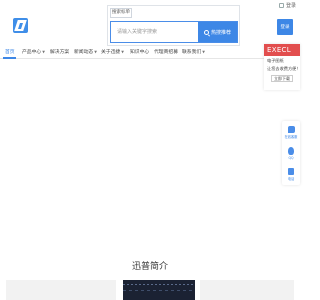 Image resolution: width=320 pixels, height=300 pixels. What do you see at coordinates (290, 6) in the screenshot?
I see `top-login-label: 登录` at bounding box center [290, 6].